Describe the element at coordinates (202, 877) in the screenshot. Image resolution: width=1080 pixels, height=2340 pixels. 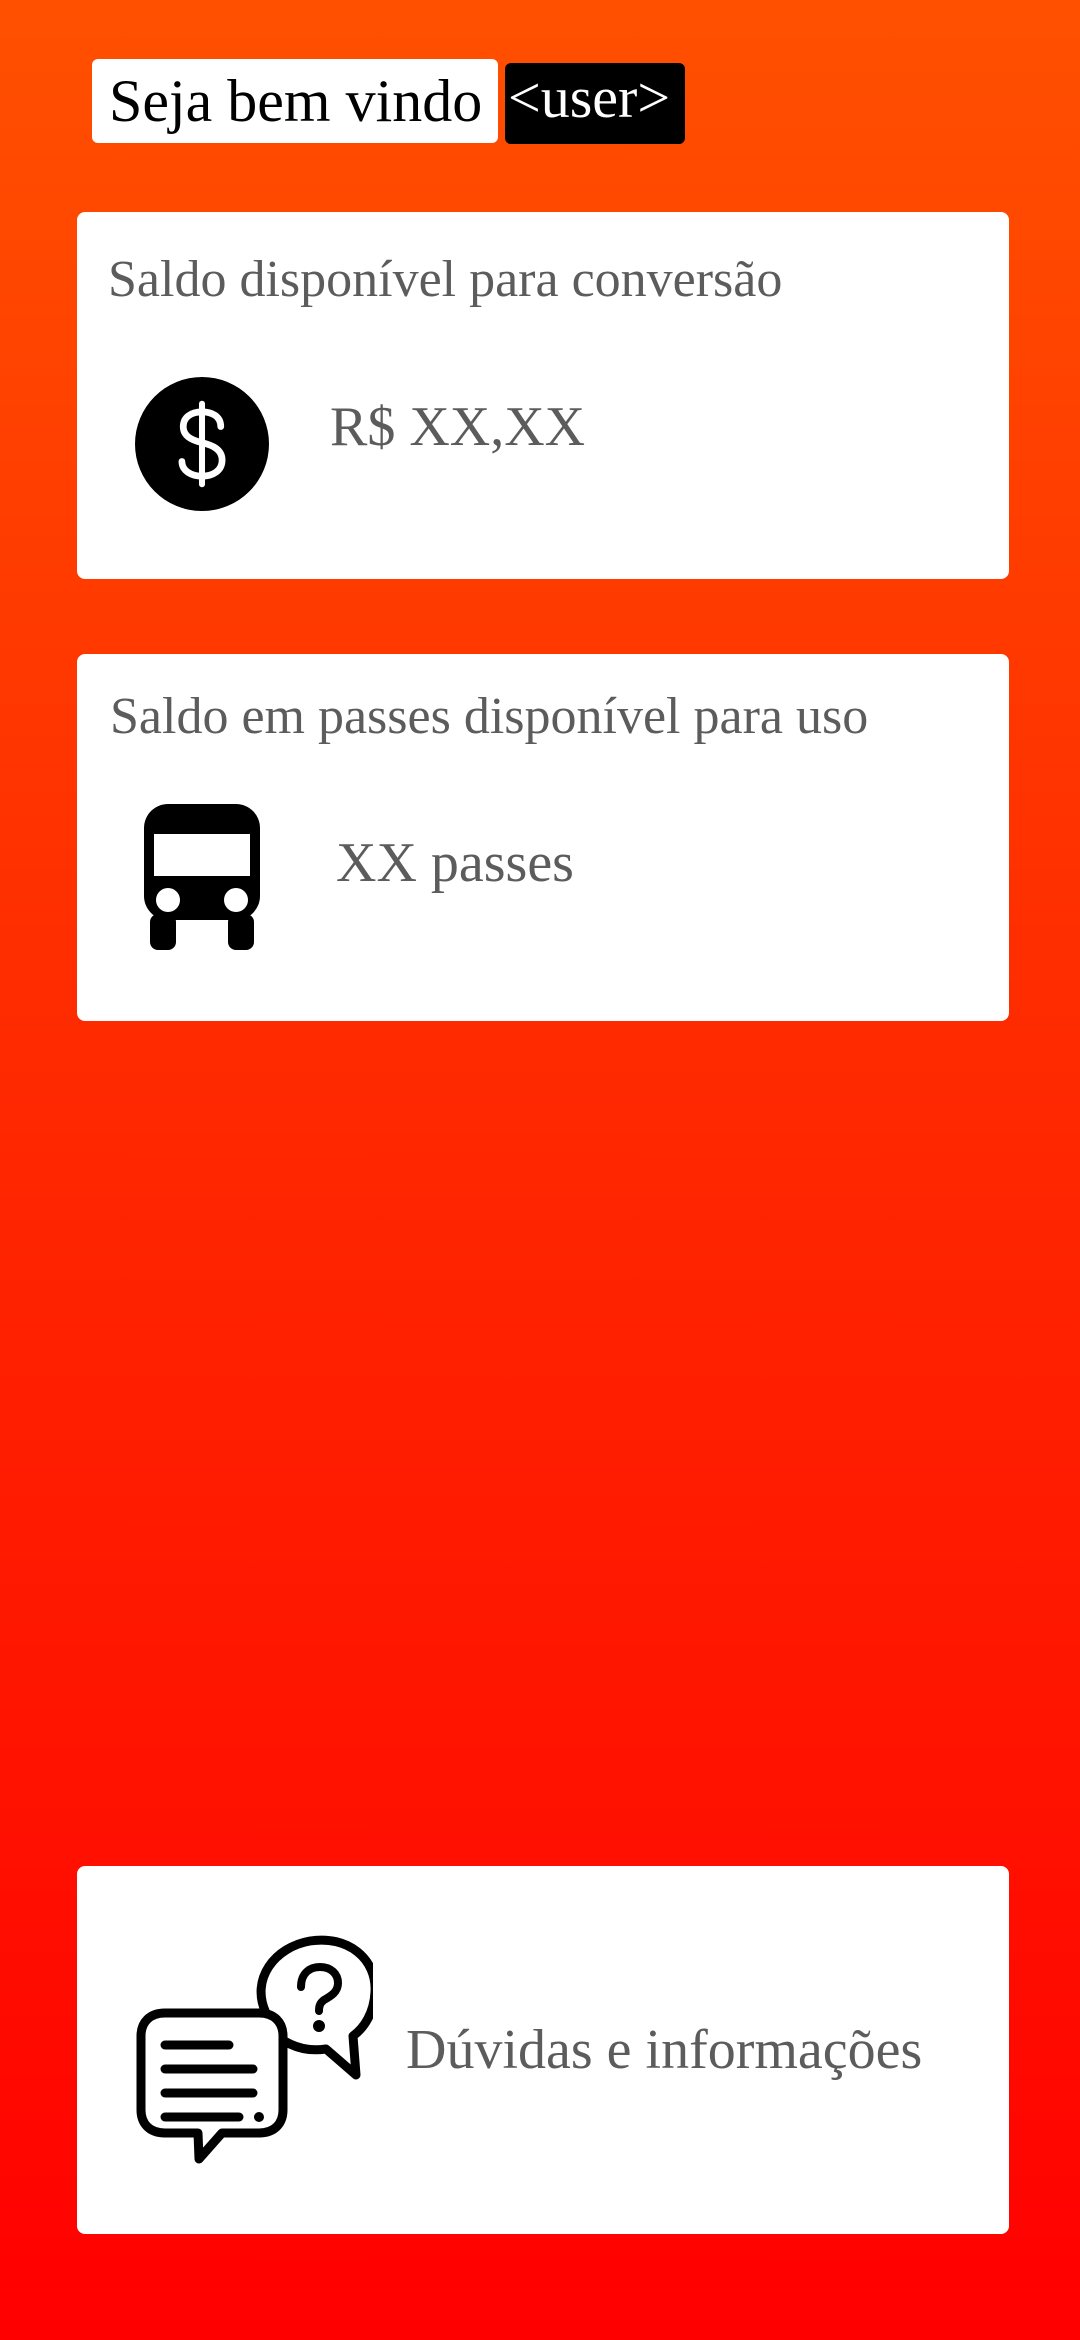
I see `bus-icon` at that location.